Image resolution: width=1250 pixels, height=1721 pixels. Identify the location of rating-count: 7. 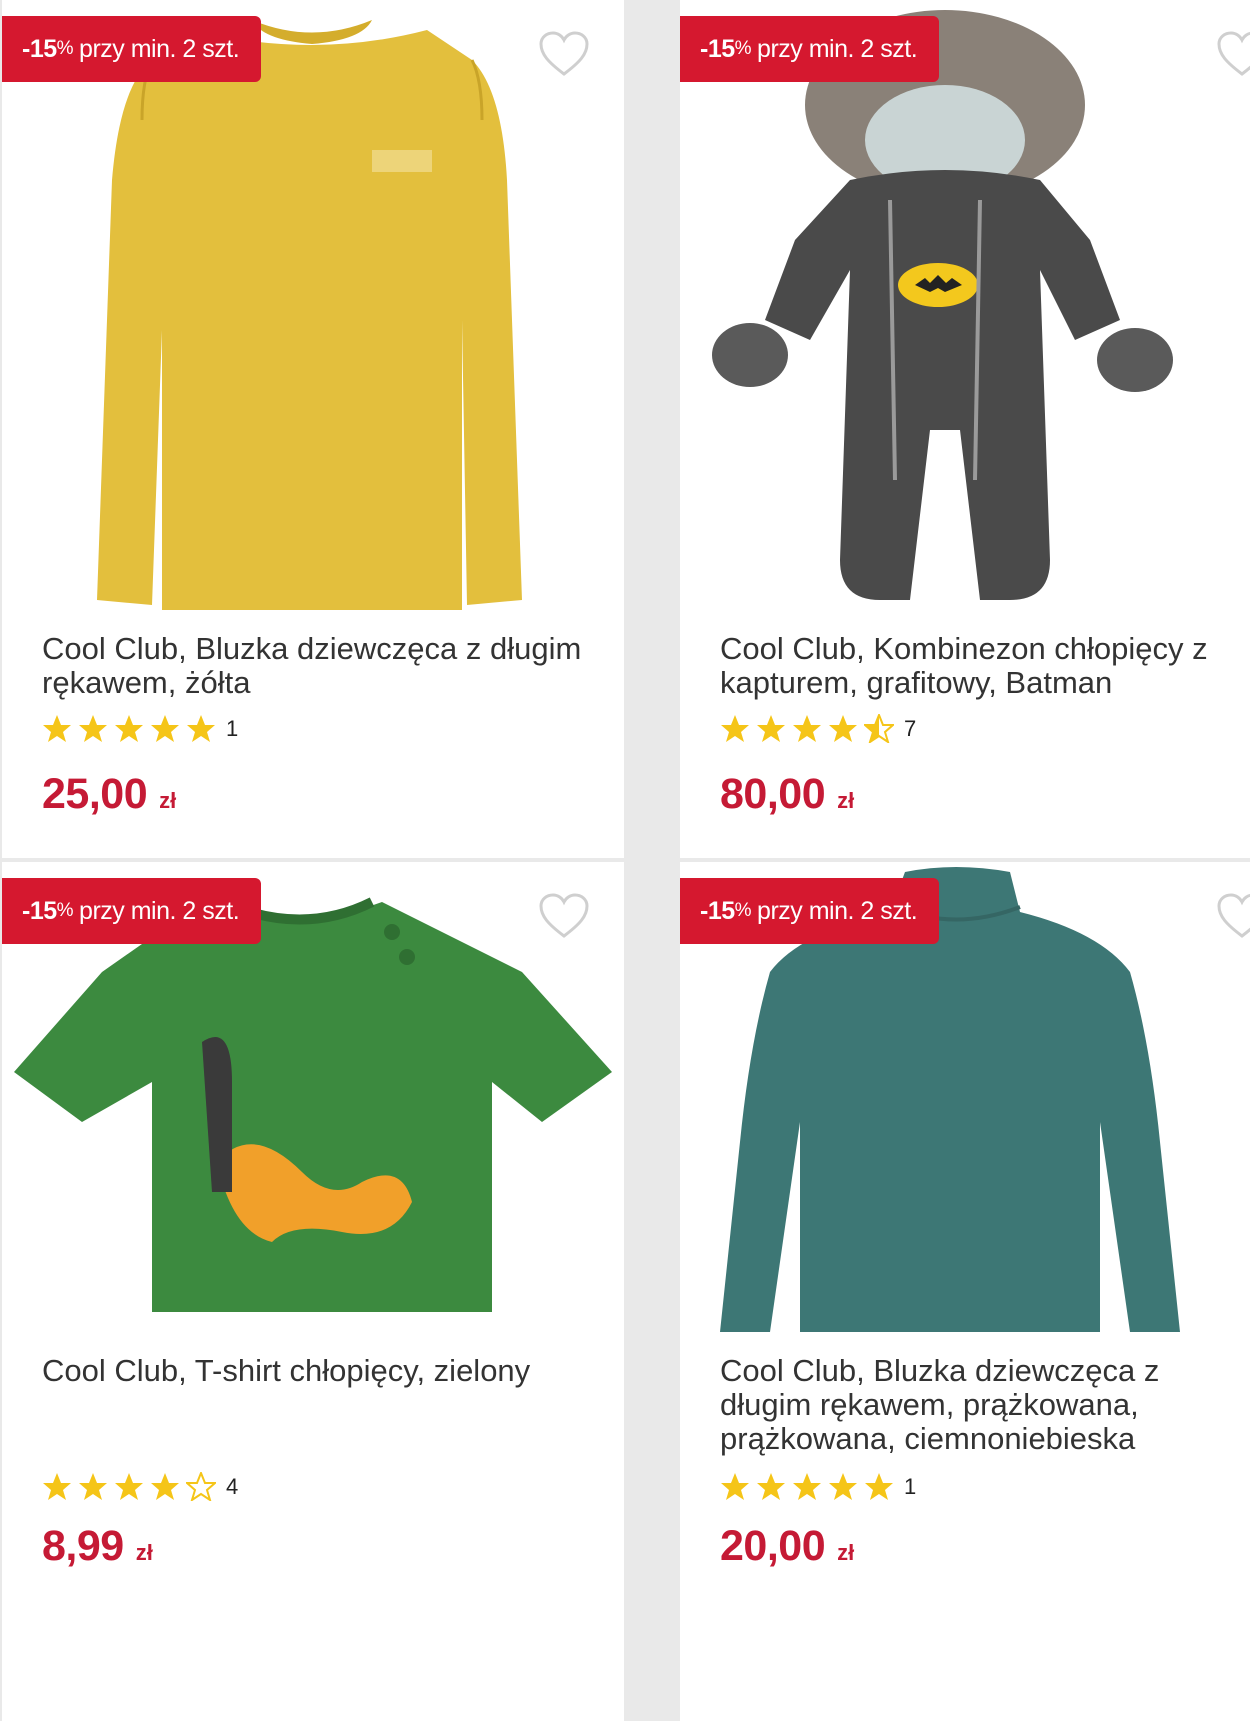
(910, 728).